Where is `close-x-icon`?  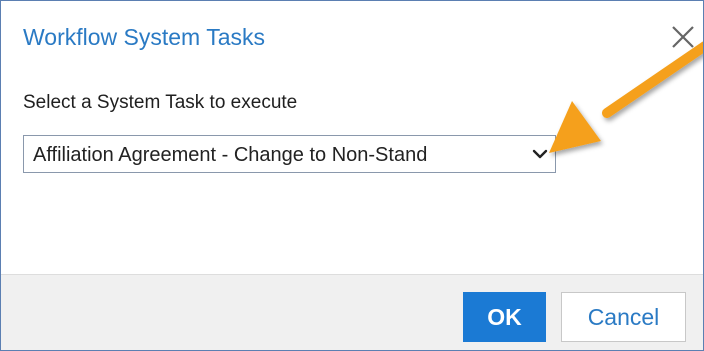
close-x-icon is located at coordinates (683, 37).